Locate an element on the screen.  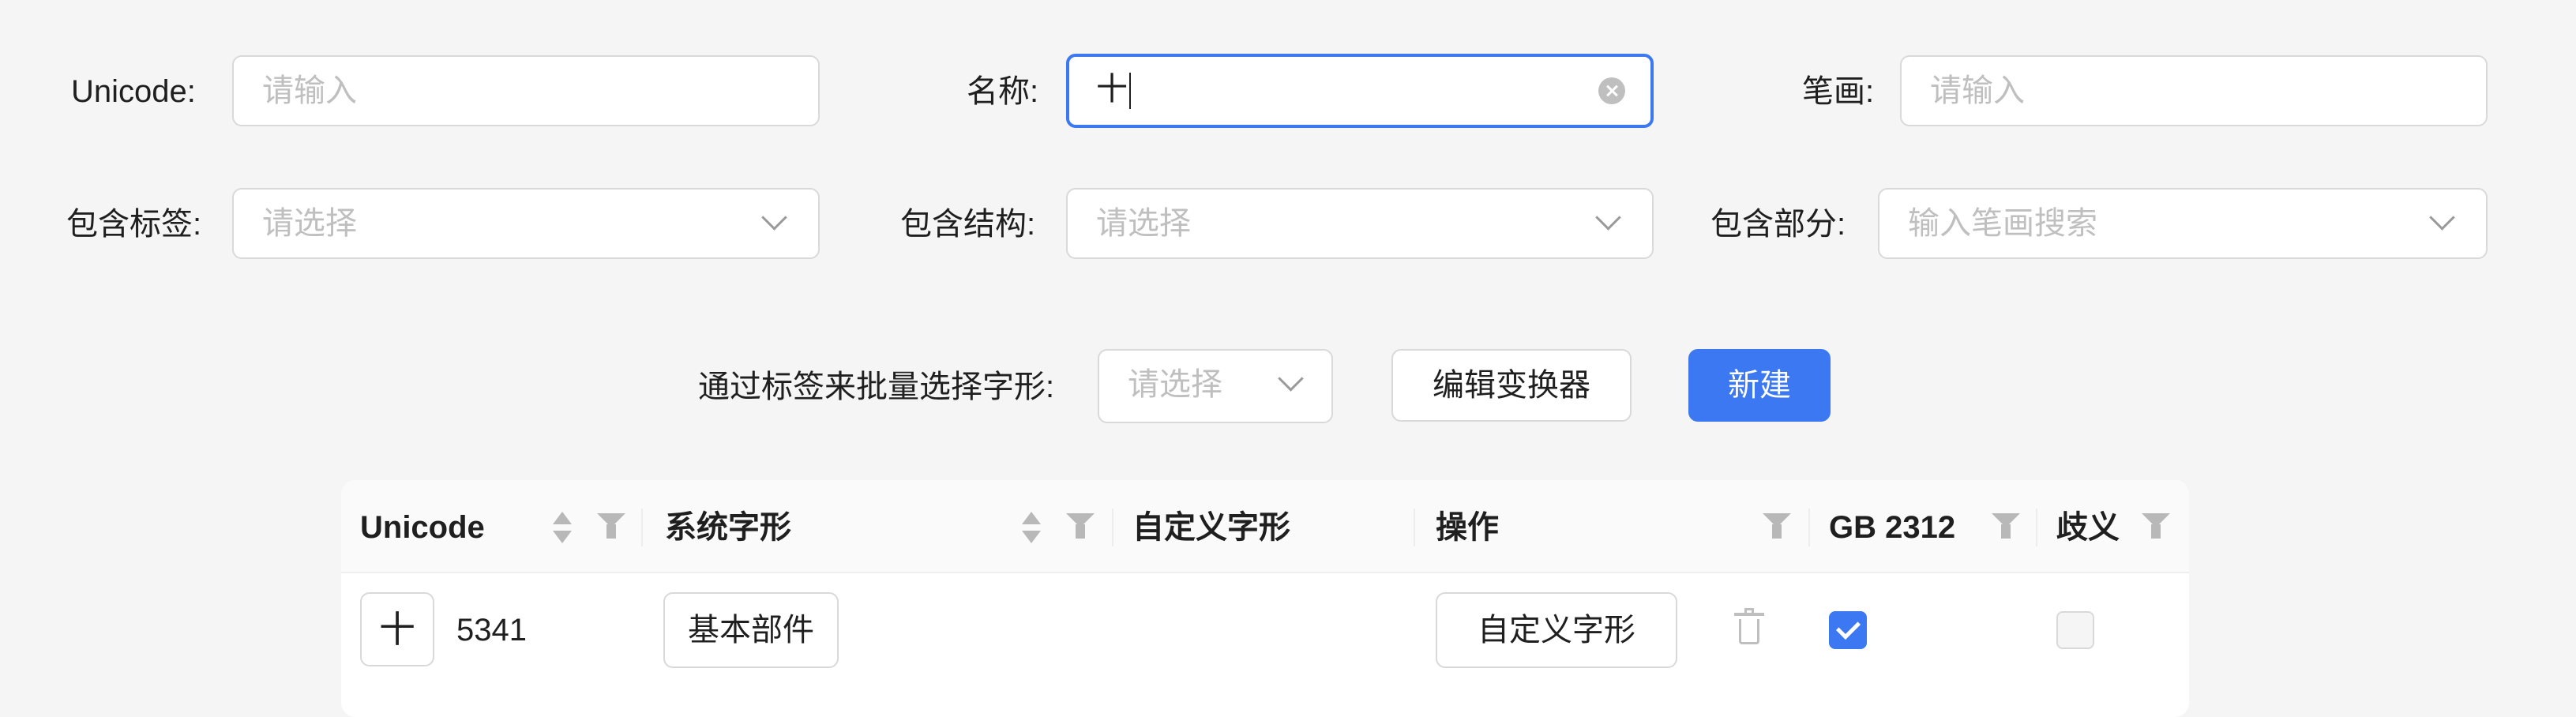
glyph-preview: 十 is located at coordinates (397, 629).